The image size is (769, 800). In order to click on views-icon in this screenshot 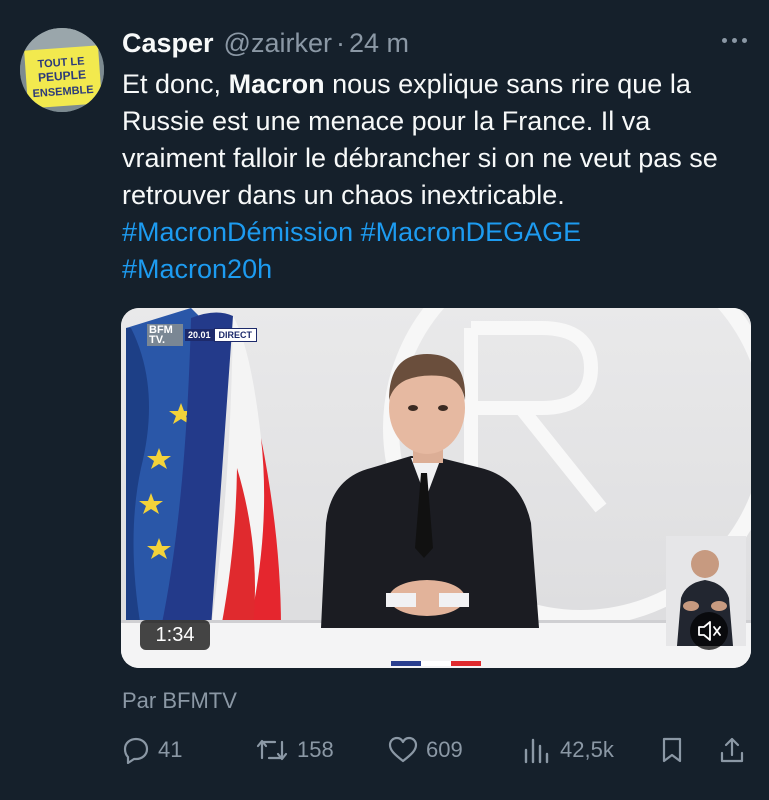, I will do `click(536, 751)`.